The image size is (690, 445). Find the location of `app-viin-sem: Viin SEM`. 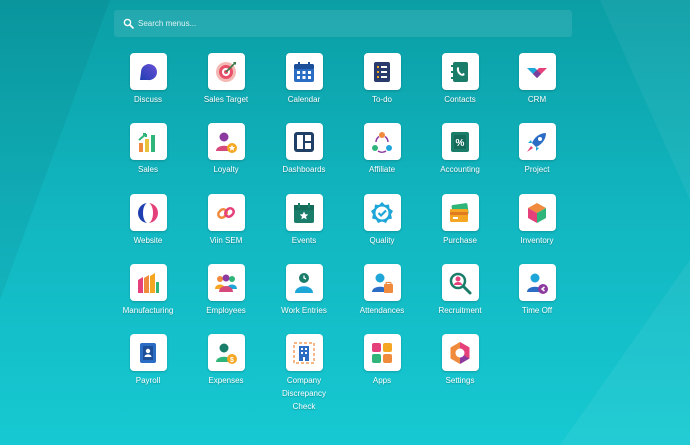

app-viin-sem: Viin SEM is located at coordinates (226, 220).